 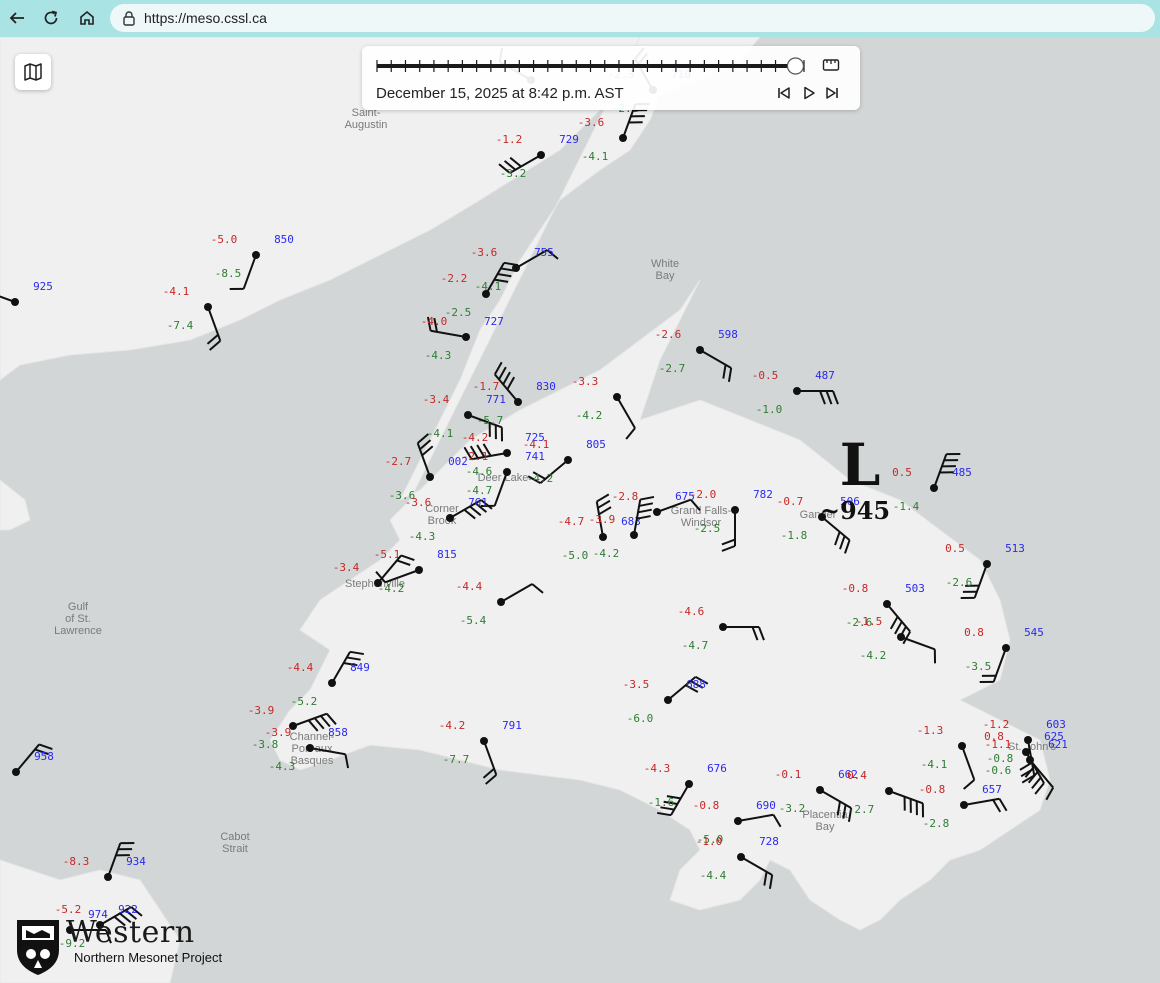 I want to click on station-temperature: -2.6, so click(x=668, y=334).